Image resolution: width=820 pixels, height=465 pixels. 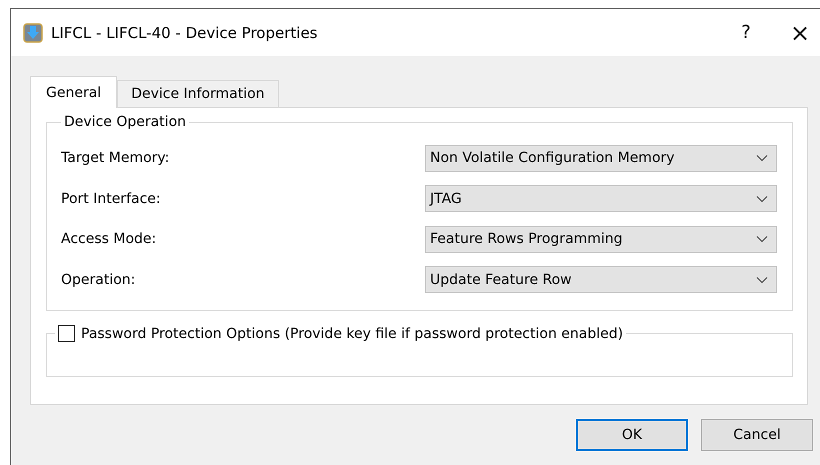 What do you see at coordinates (601, 280) in the screenshot?
I see `dropdown: Update Feature Row` at bounding box center [601, 280].